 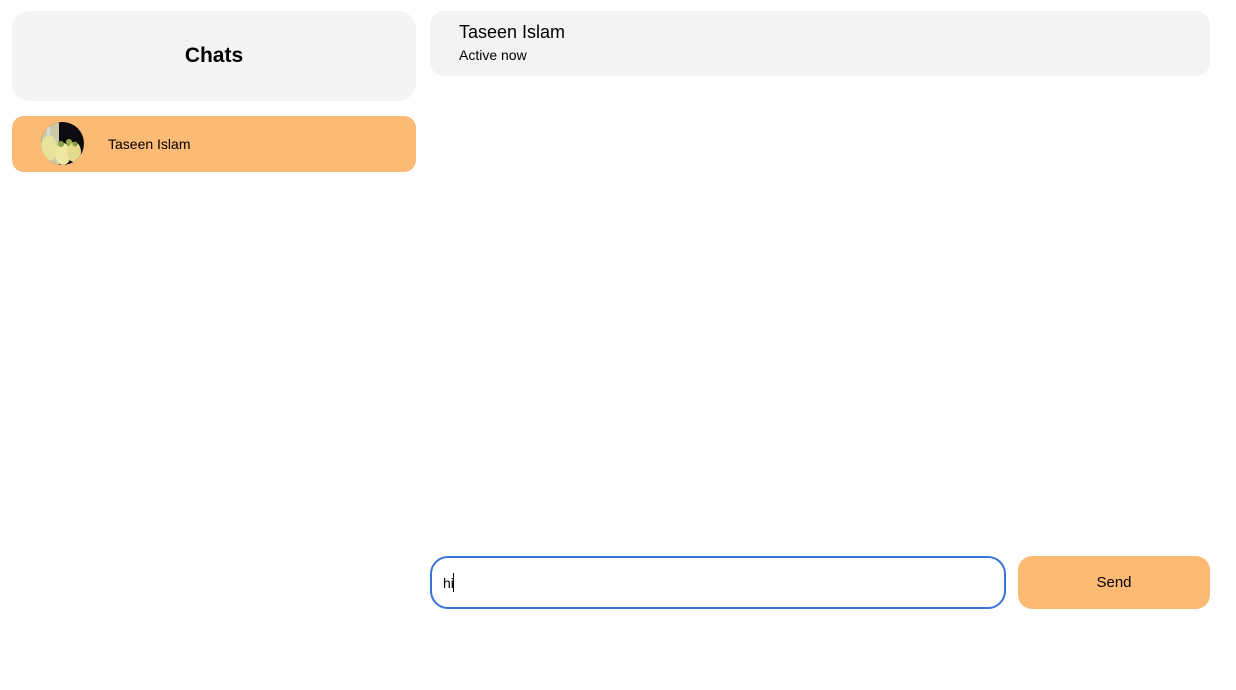 I want to click on avatar-image, so click(x=62, y=143).